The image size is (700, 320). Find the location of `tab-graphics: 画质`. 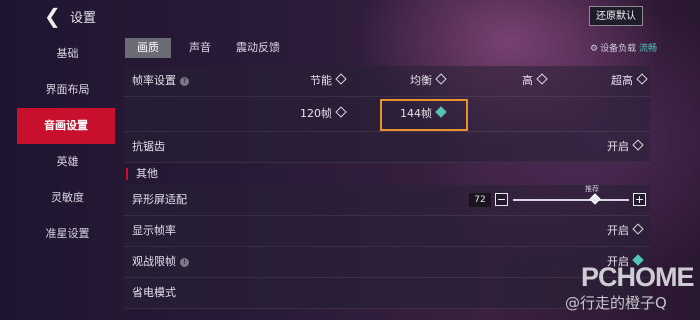

tab-graphics: 画质 is located at coordinates (148, 48).